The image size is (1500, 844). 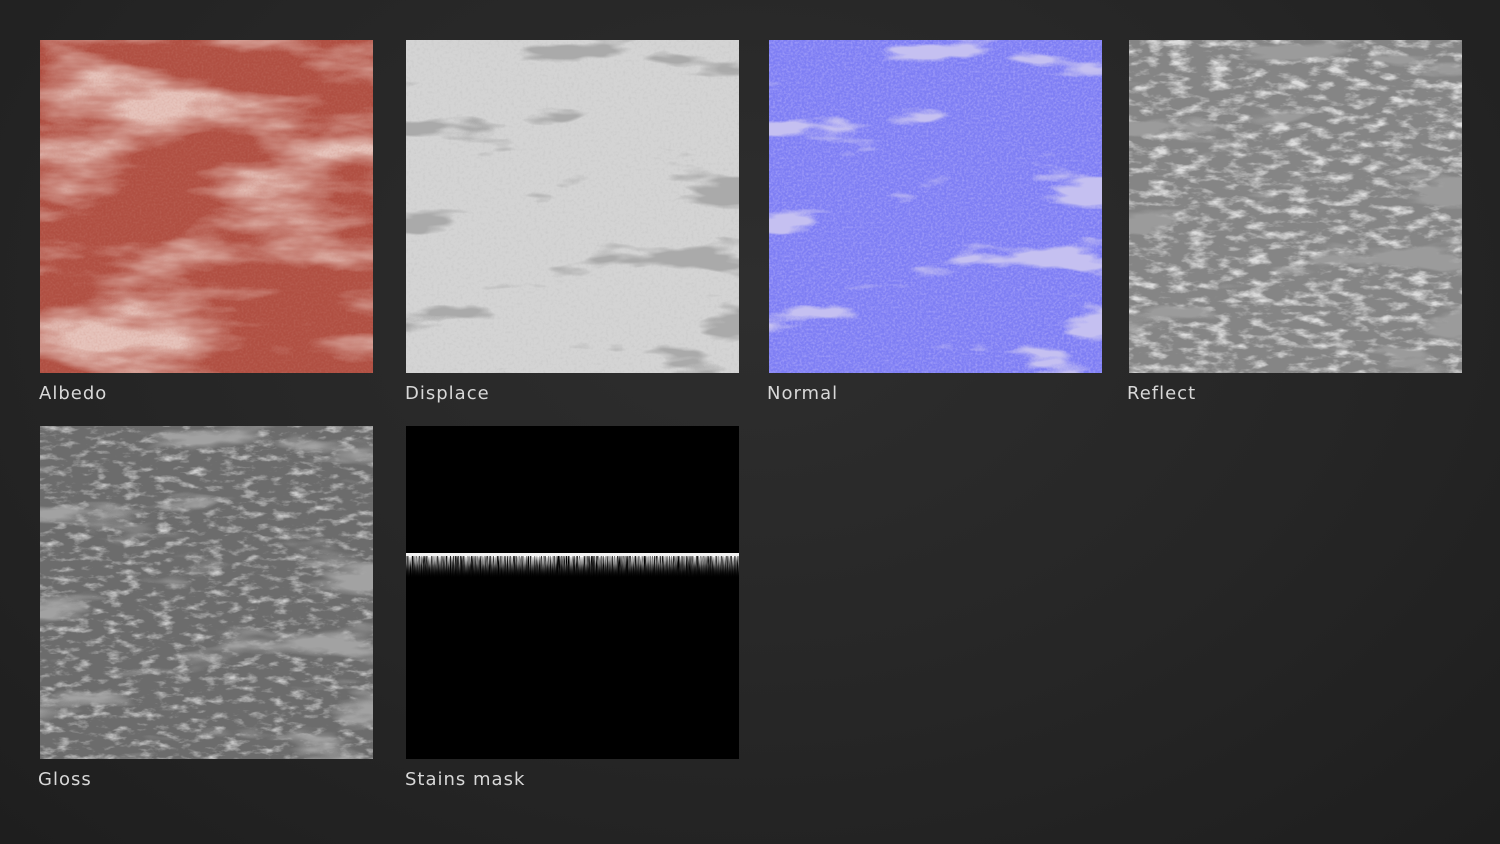 I want to click on map-tile-albedo: Albedo, so click(x=206, y=222).